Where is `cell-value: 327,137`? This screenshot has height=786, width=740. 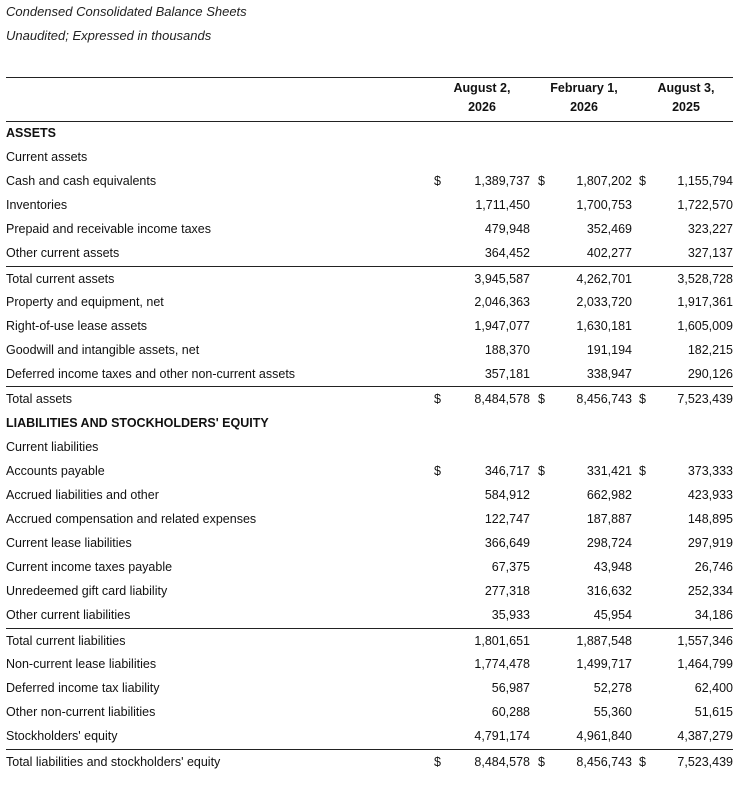 cell-value: 327,137 is located at coordinates (710, 253).